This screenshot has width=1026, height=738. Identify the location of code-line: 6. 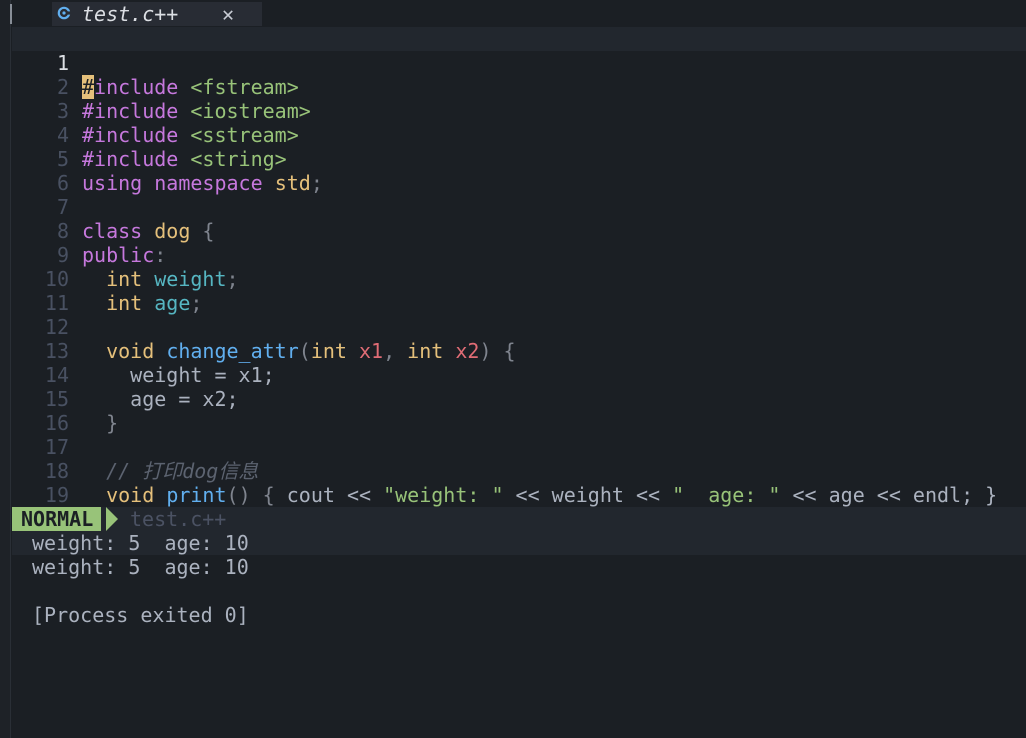
(519, 171).